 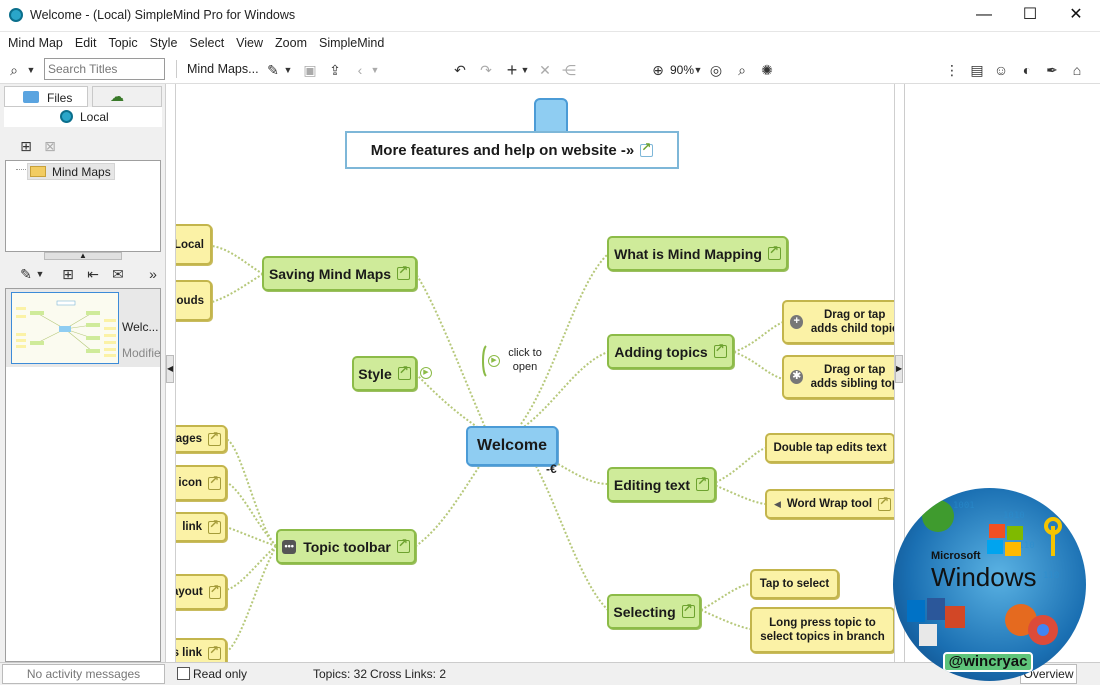 What do you see at coordinates (984, 16) in the screenshot?
I see `minimize-button: —` at bounding box center [984, 16].